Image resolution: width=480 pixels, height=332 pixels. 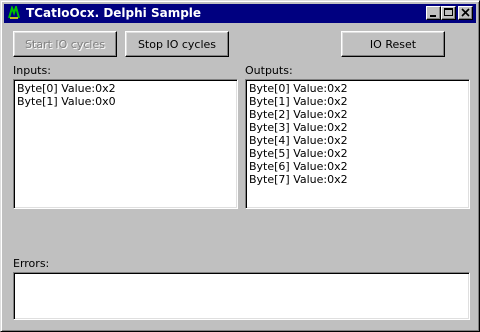 I want to click on list-item: Byte[4] Value:0x2, so click(x=357, y=140).